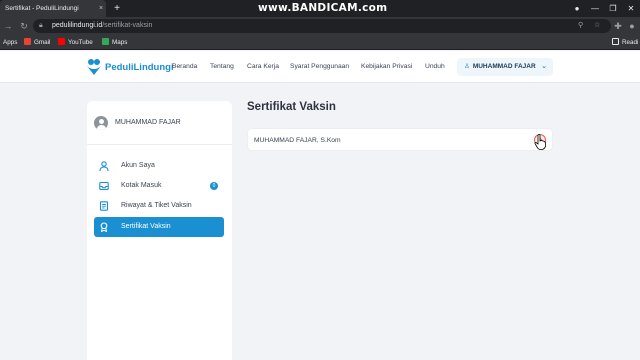  I want to click on nav-unduh: Unduh, so click(435, 67).